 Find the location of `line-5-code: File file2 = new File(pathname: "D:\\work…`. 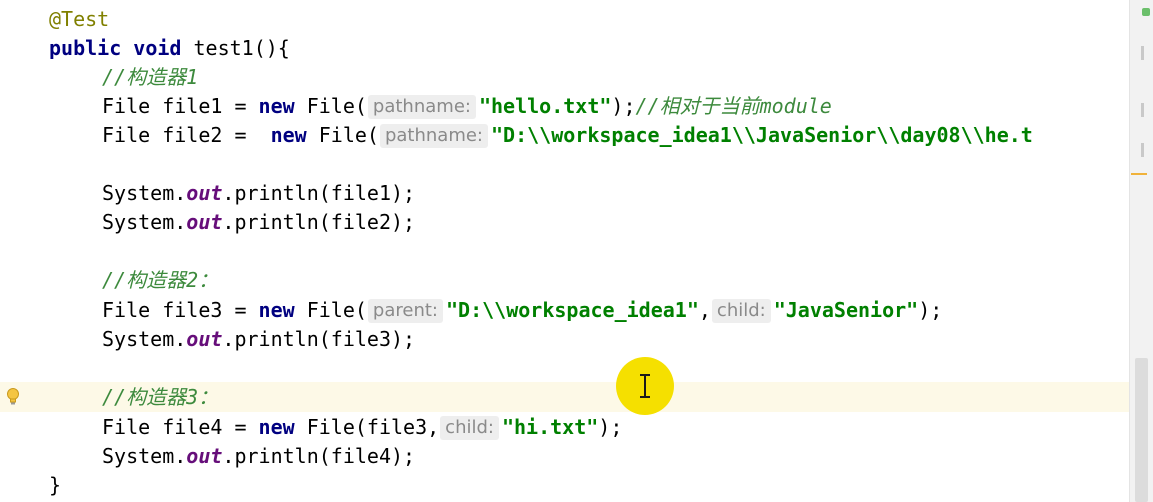

line-5-code: File file2 = new File(pathname: "D:\\work… is located at coordinates (567, 135).